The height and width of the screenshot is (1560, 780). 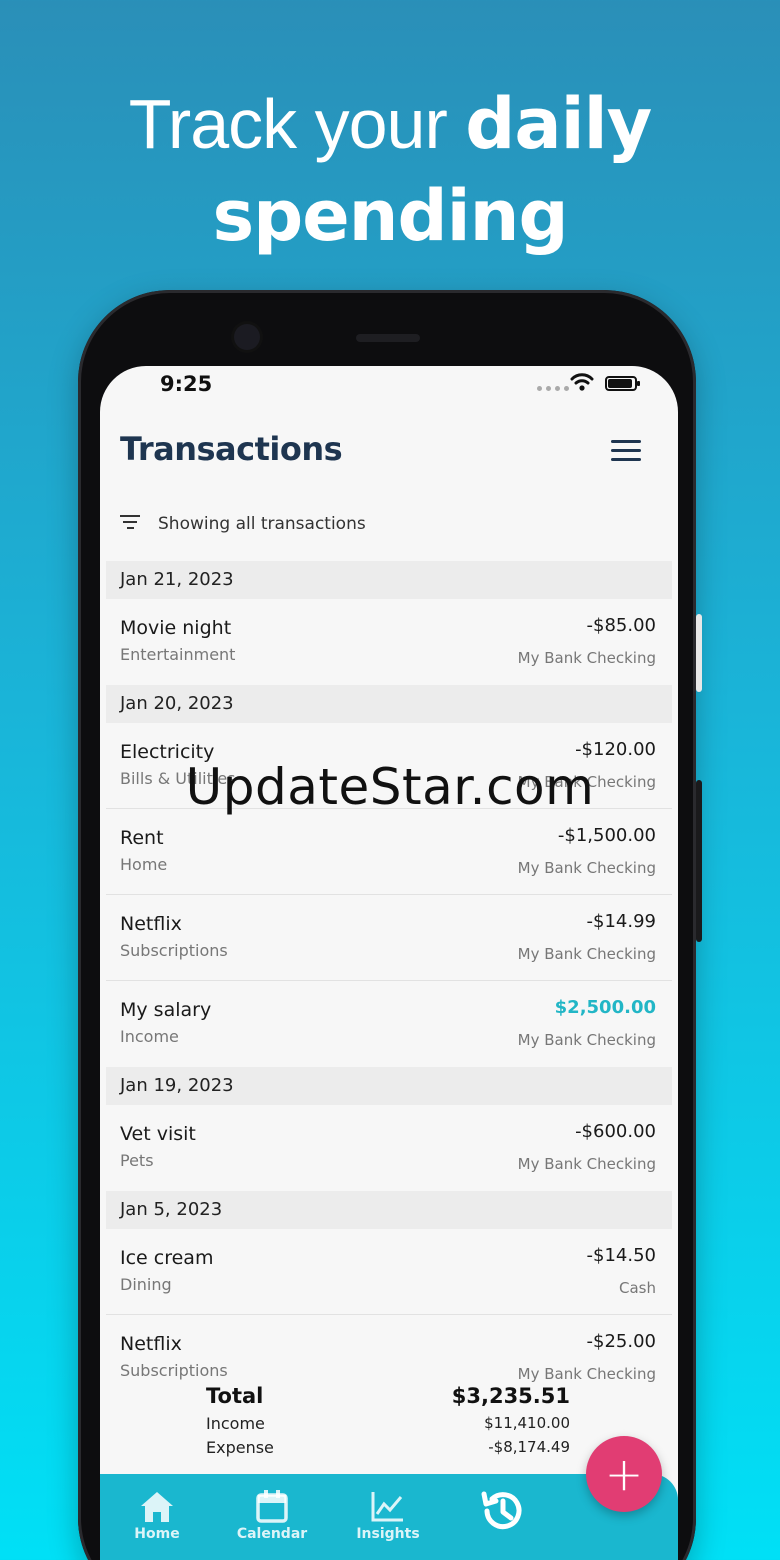 What do you see at coordinates (186, 384) in the screenshot?
I see `status-time: 9:25` at bounding box center [186, 384].